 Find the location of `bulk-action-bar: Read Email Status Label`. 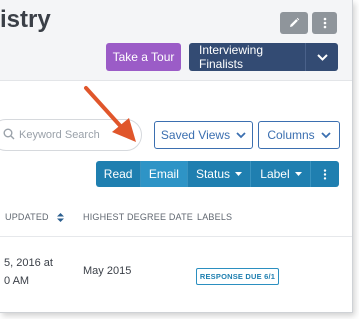

bulk-action-bar: Read Email Status Label is located at coordinates (217, 174).